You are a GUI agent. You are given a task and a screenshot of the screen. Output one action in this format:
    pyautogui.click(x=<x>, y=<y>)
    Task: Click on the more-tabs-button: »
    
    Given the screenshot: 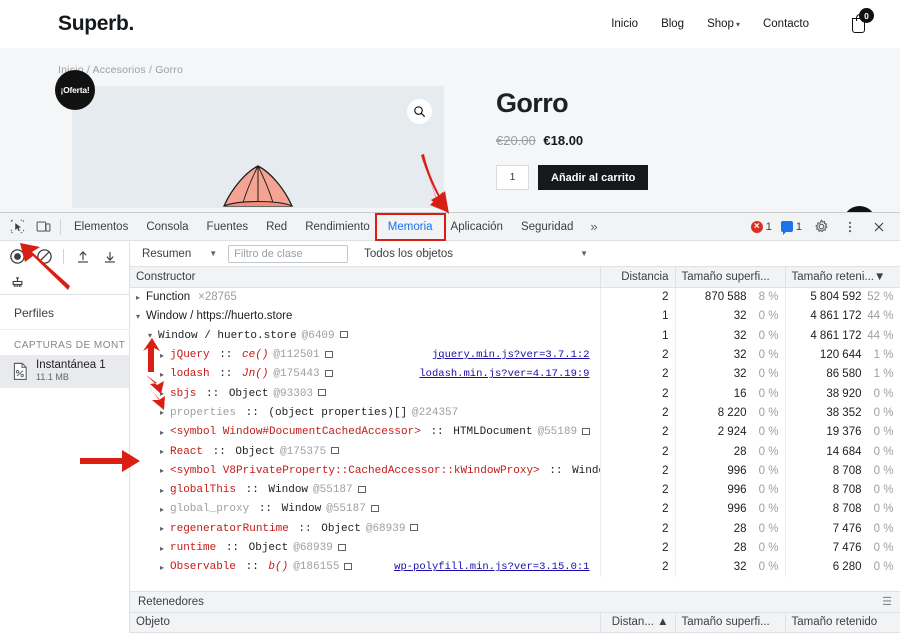 What is the action you would take?
    pyautogui.click(x=593, y=226)
    